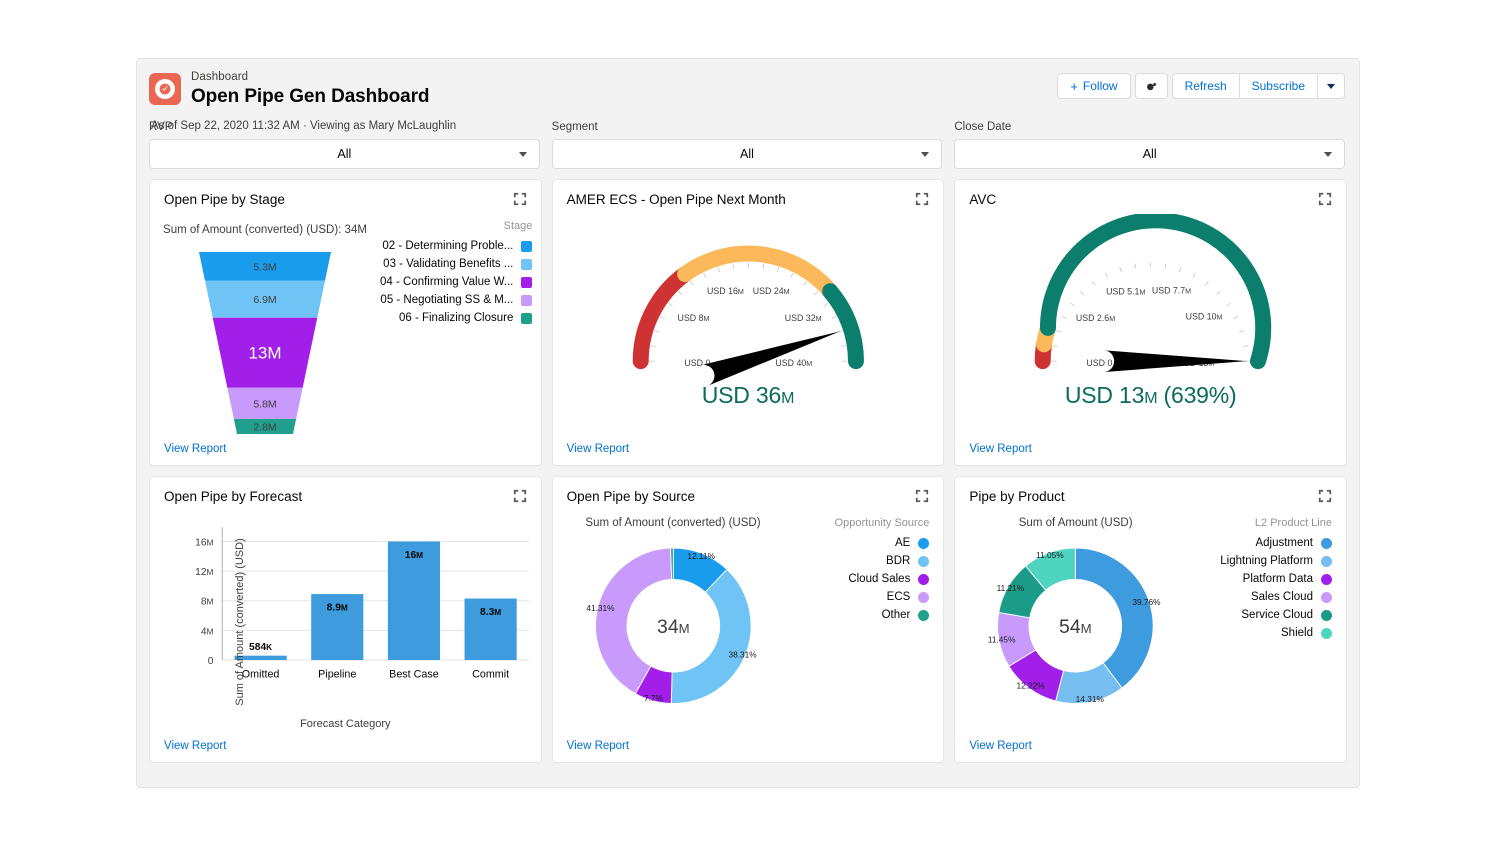 The height and width of the screenshot is (844, 1500). Describe the element at coordinates (793, 363) in the screenshot. I see `gauge-tick-label: USD 40M` at that location.